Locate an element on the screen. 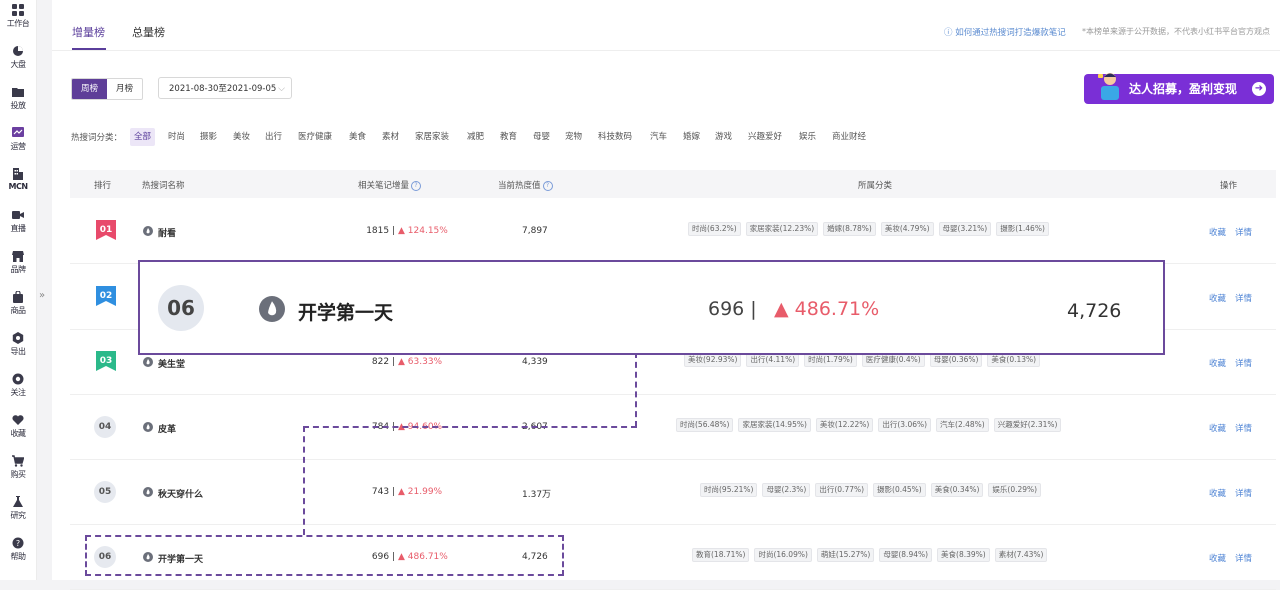 This screenshot has height=590, width=1280. keyword-name: 耐看 is located at coordinates (167, 232).